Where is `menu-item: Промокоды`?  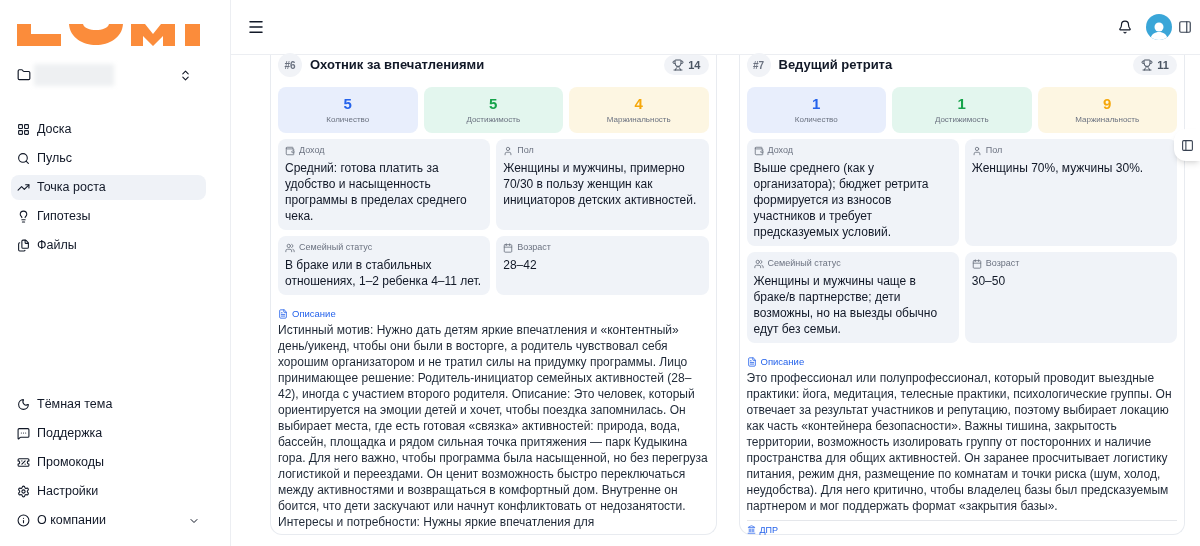 menu-item: Промокоды is located at coordinates (108, 462).